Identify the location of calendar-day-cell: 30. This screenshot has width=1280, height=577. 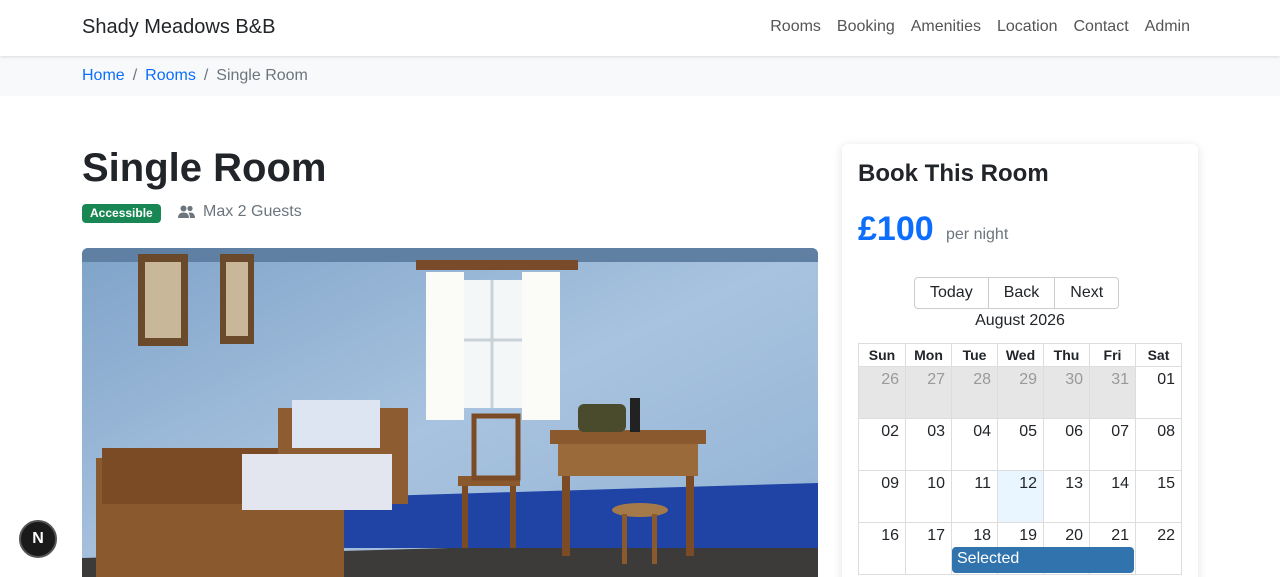
(1066, 392).